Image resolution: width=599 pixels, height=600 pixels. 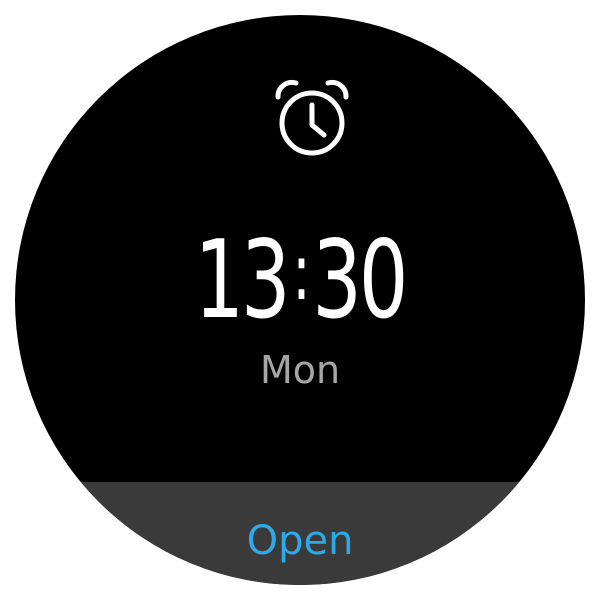 What do you see at coordinates (312, 117) in the screenshot?
I see `alarm-clock-icon` at bounding box center [312, 117].